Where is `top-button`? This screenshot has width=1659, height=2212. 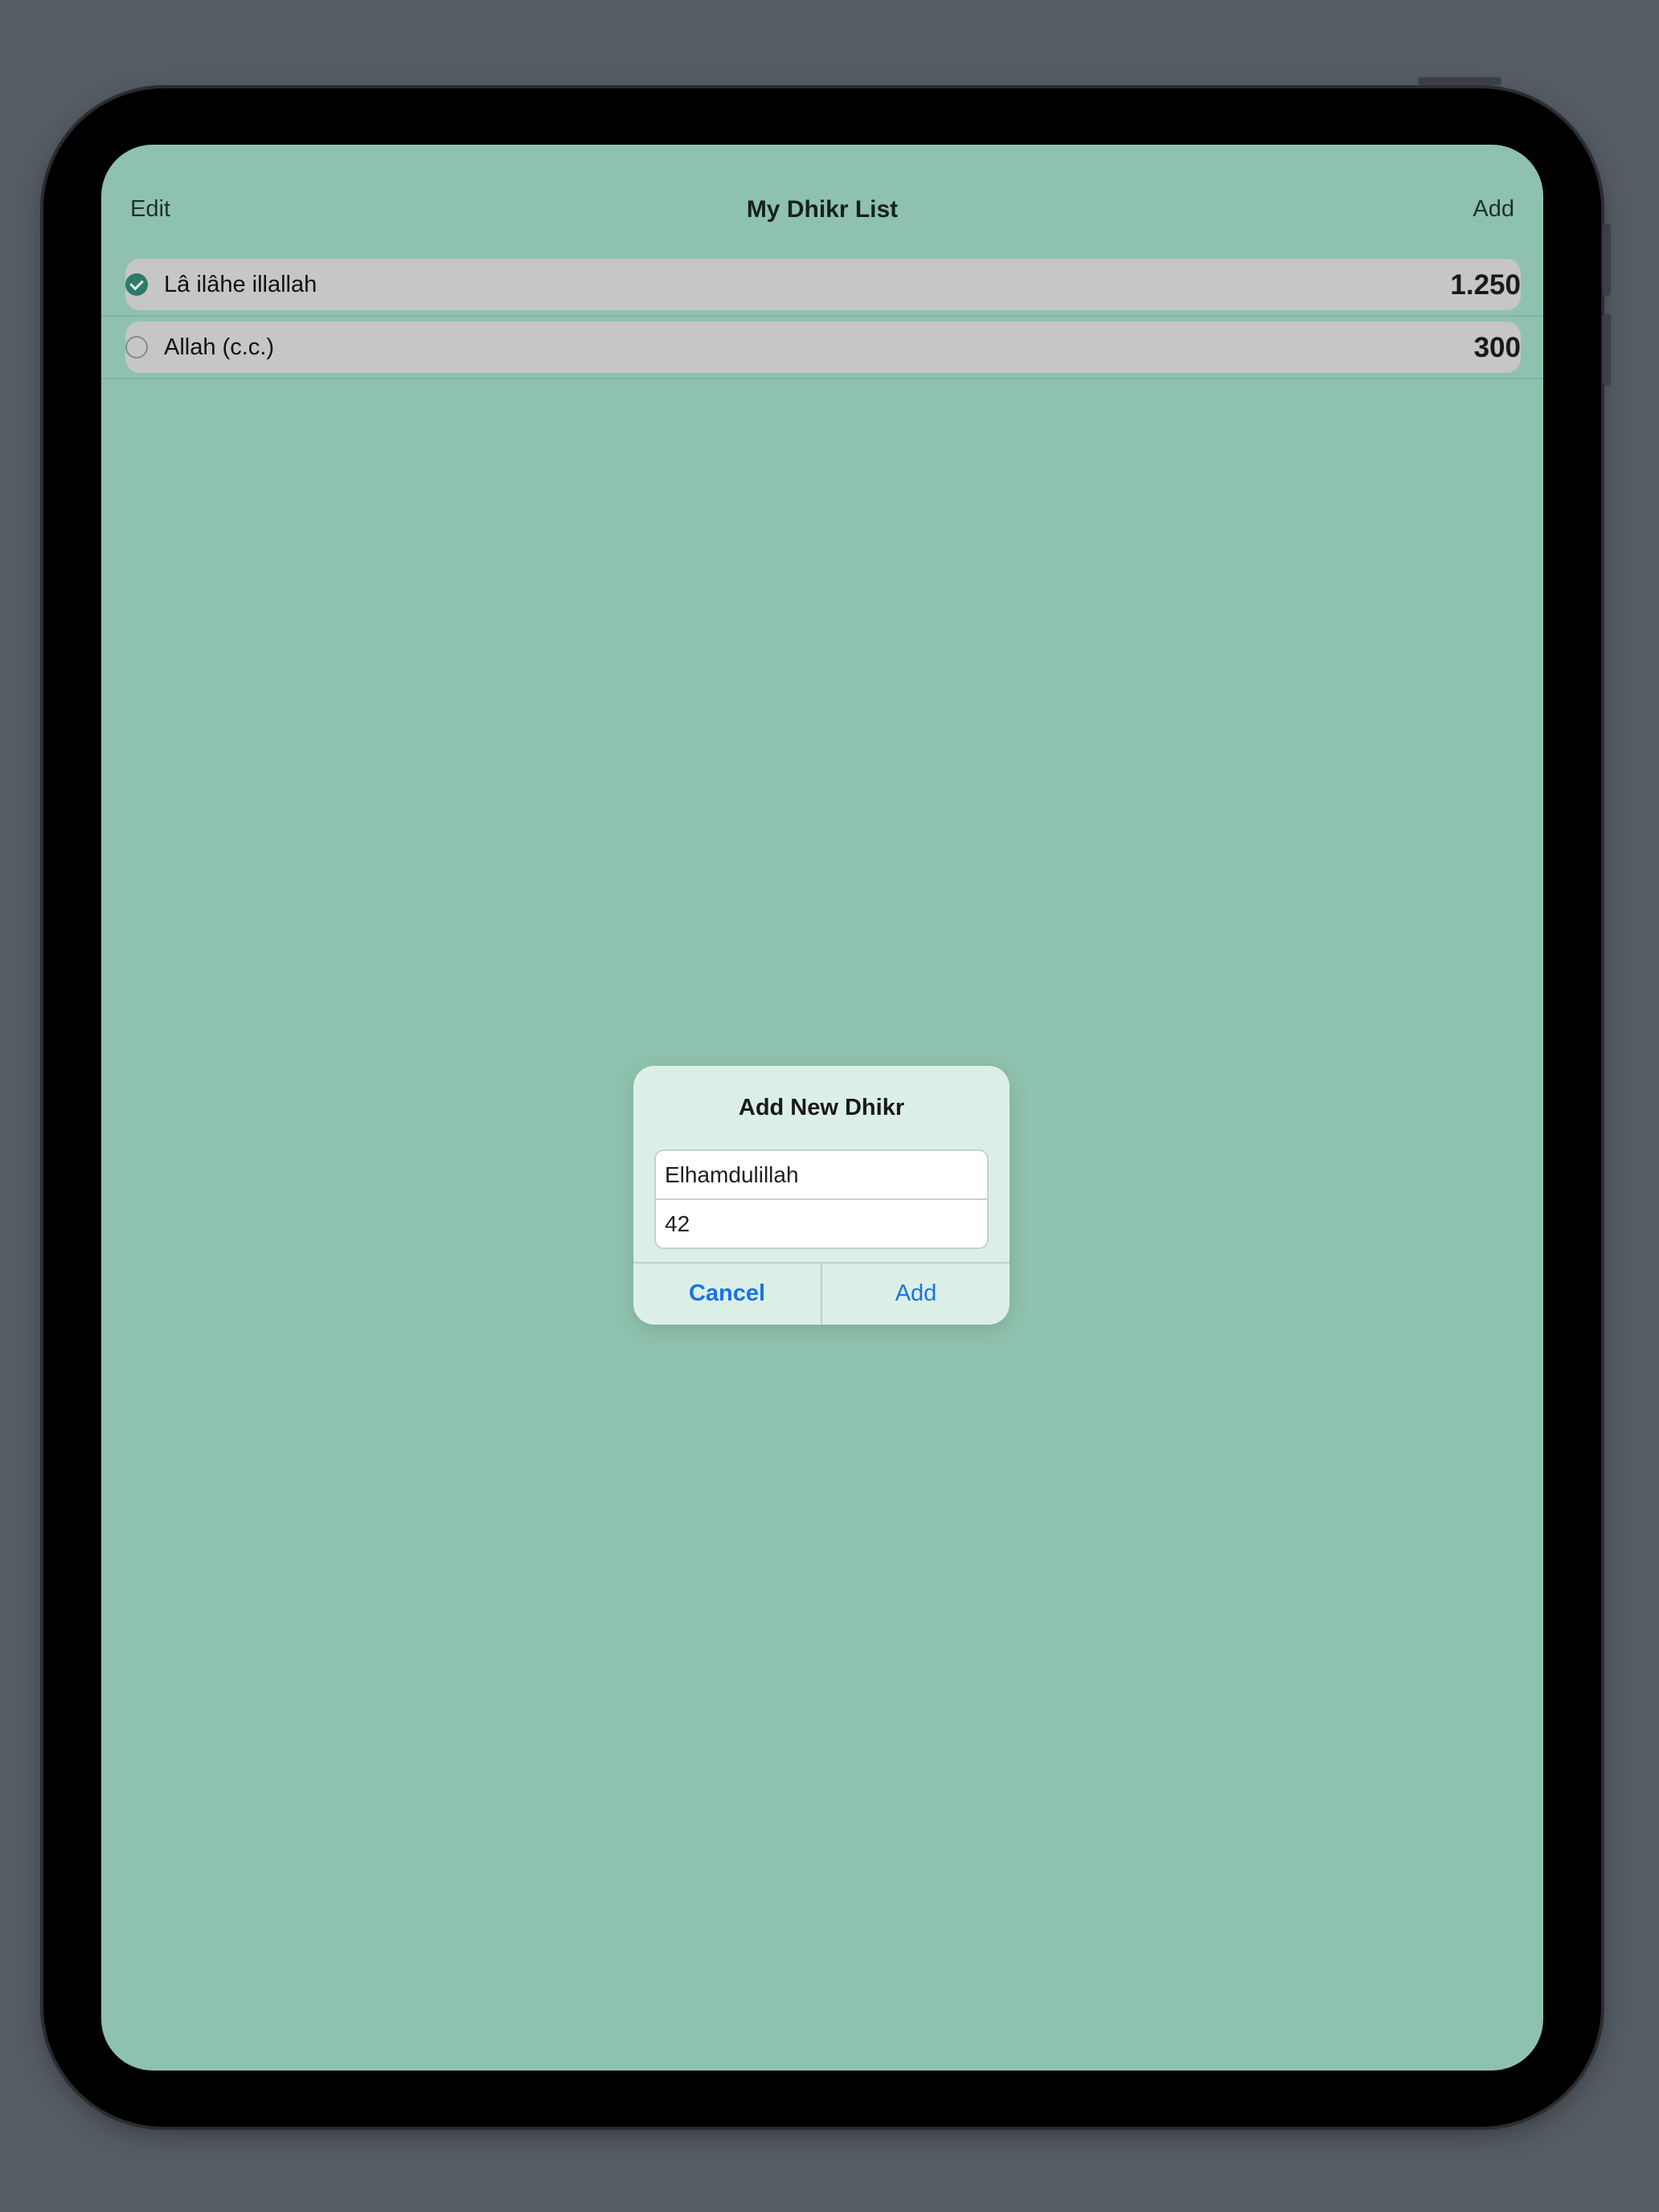 top-button is located at coordinates (1459, 81).